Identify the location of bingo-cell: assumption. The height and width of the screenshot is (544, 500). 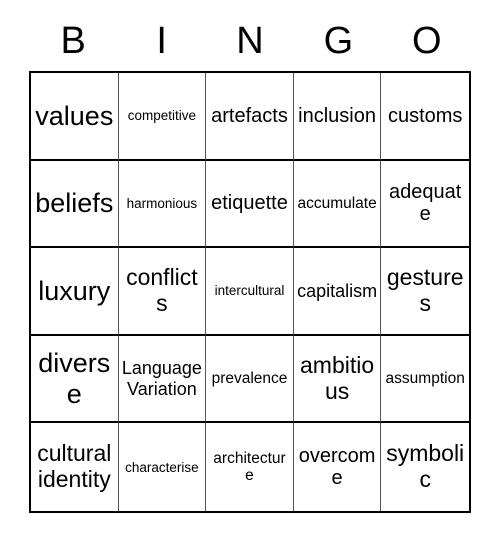
(425, 379).